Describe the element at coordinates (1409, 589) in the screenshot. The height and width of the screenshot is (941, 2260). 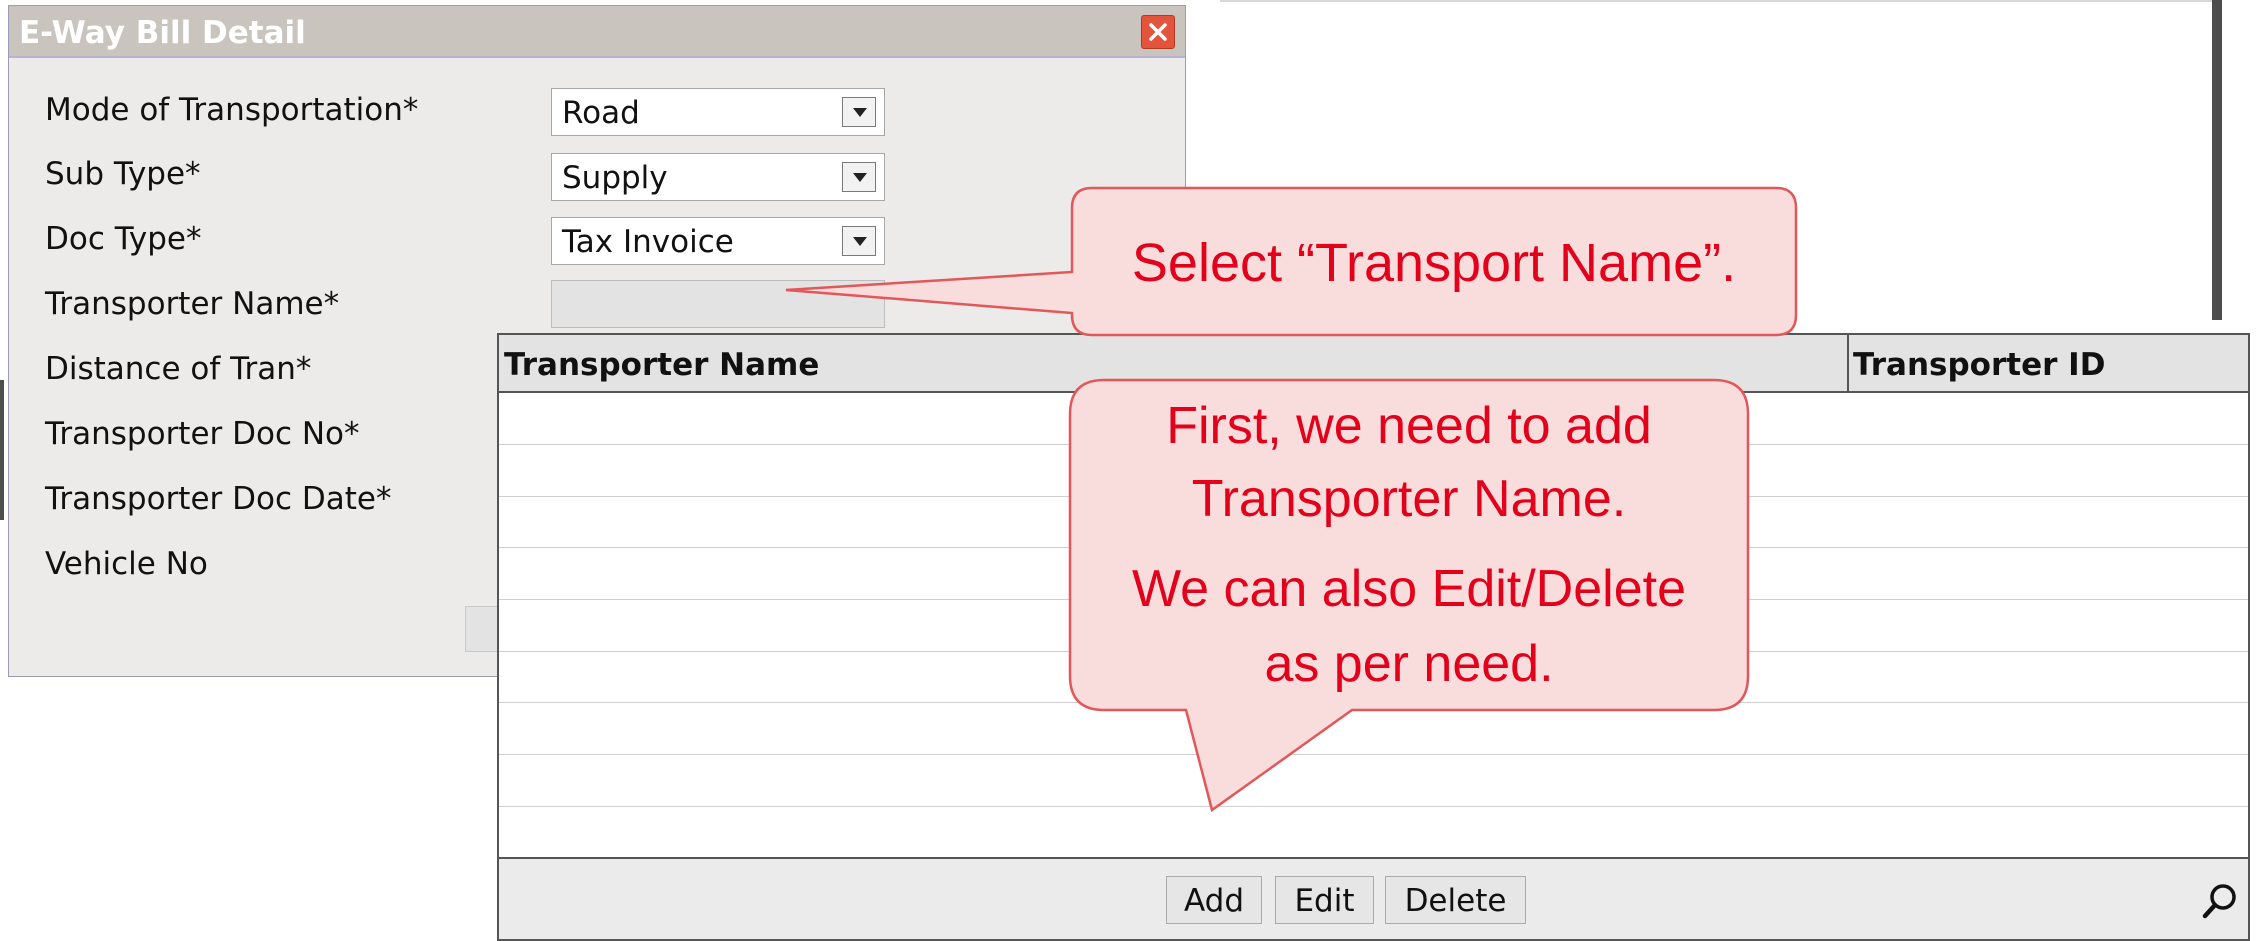
I see `callout-add-line3: We can also Edit/Delete` at that location.